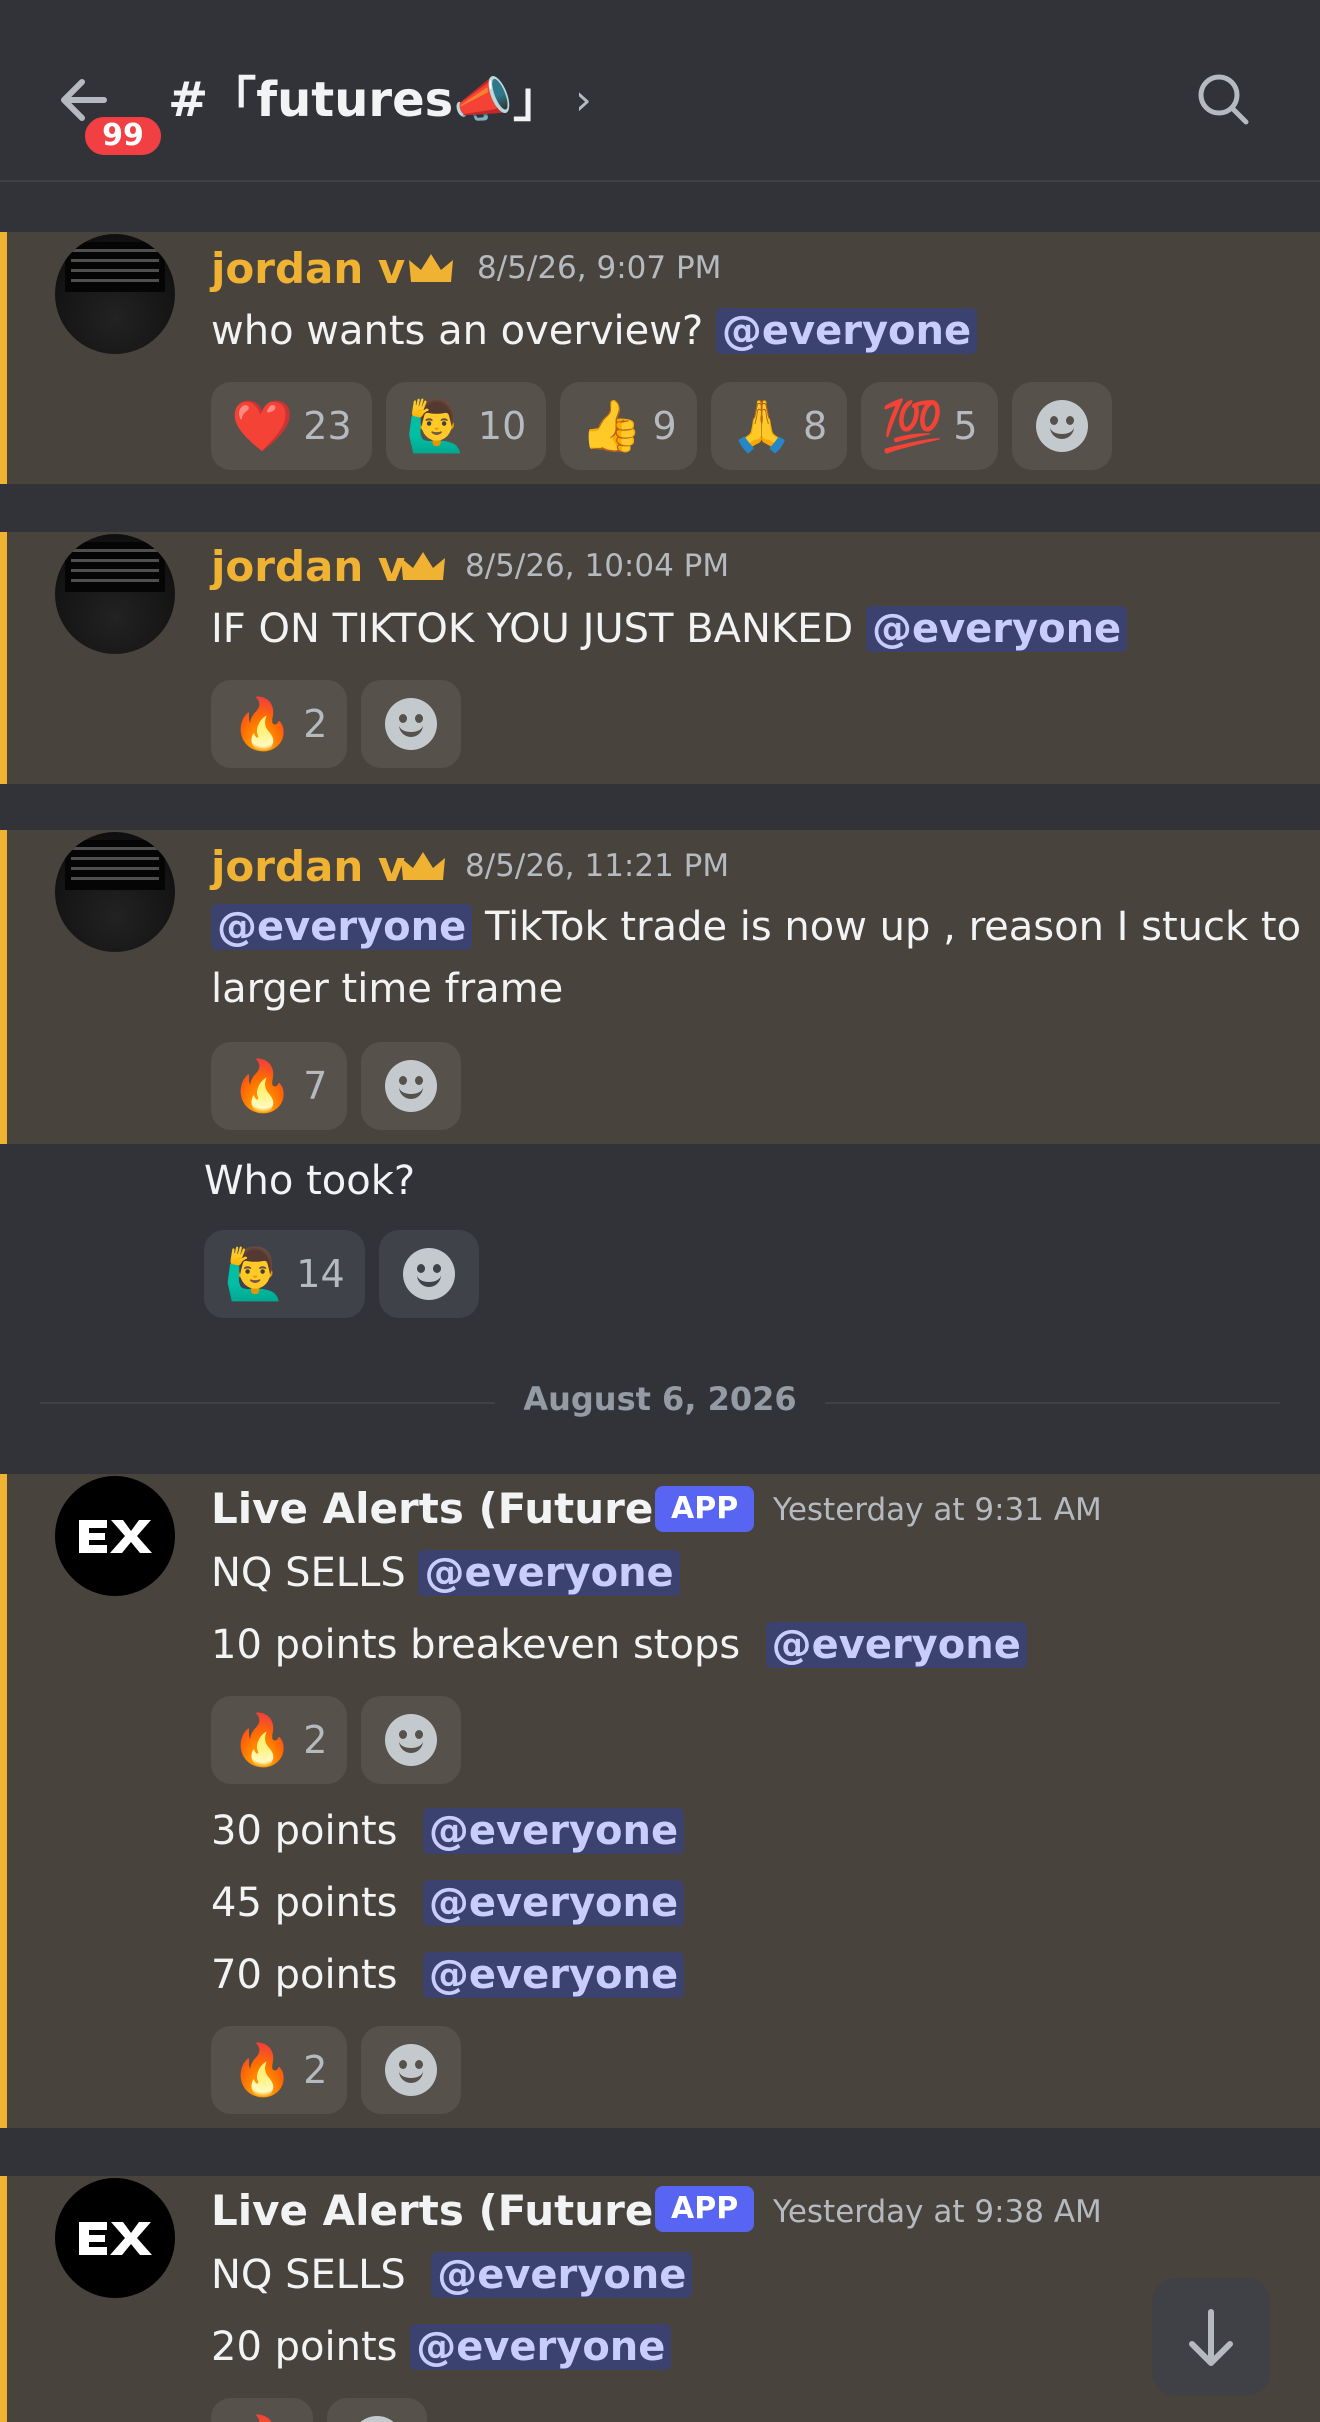  What do you see at coordinates (319, 2410) in the screenshot?
I see `reaction-bar: 🔥` at bounding box center [319, 2410].